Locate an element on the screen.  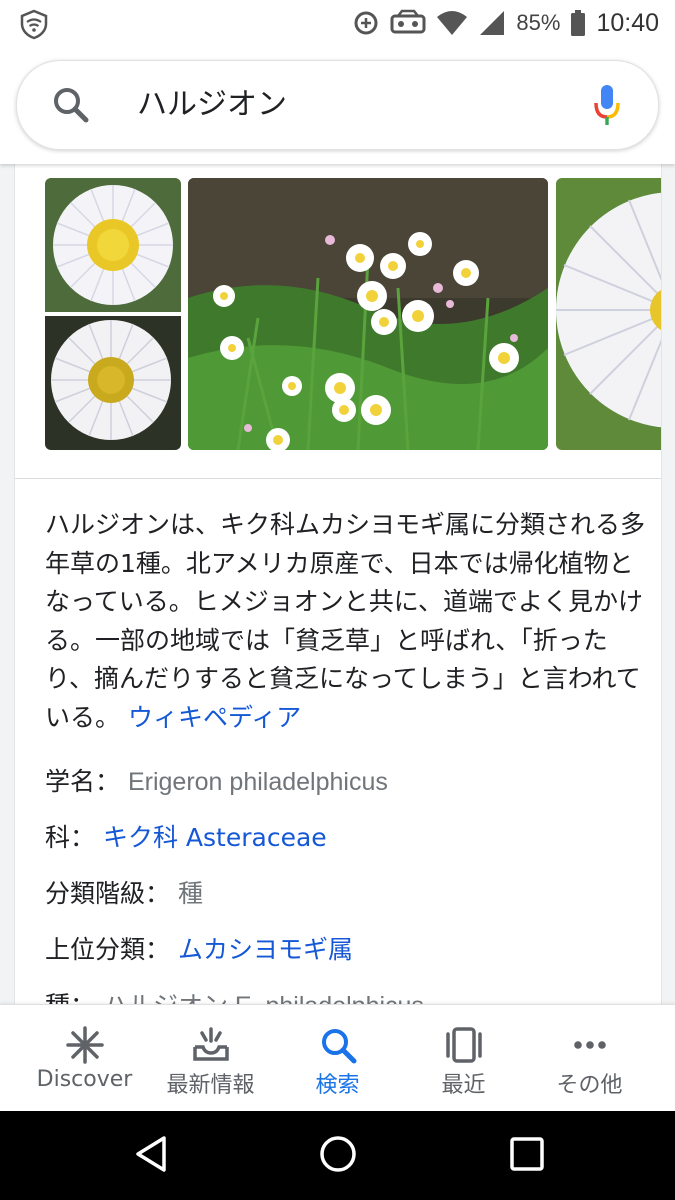
fact-scientific-name: 学名： Erigeron philadelphicus is located at coordinates (345, 788).